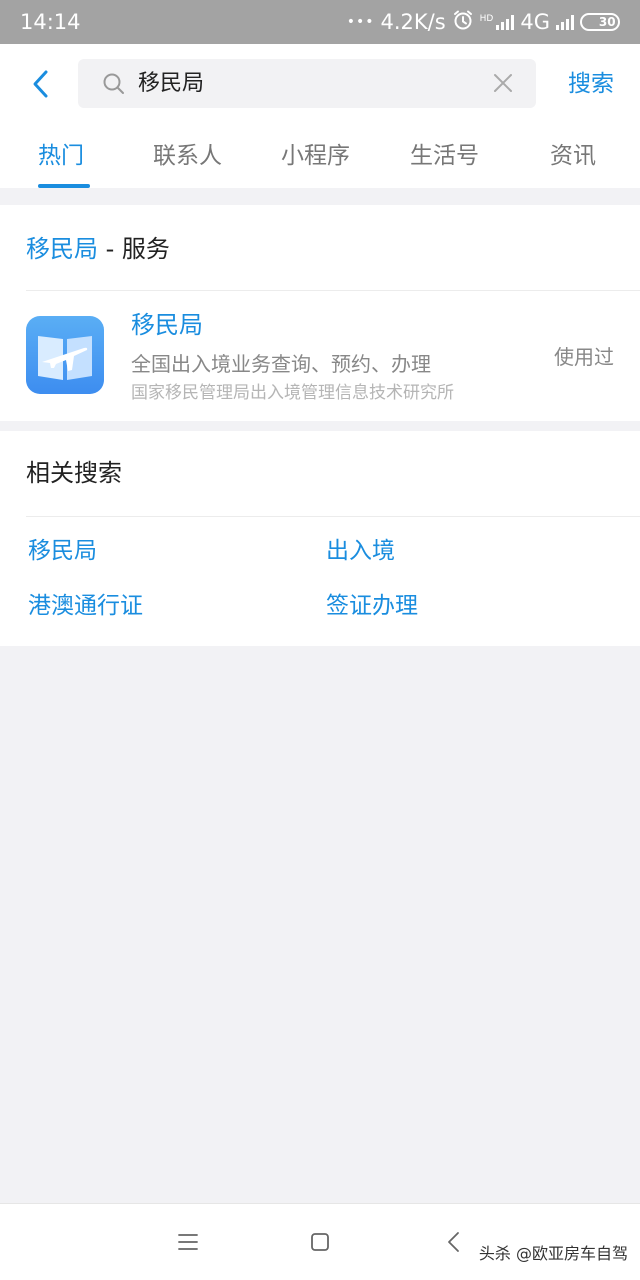 The width and height of the screenshot is (640, 1280). I want to click on menu-icon, so click(188, 1242).